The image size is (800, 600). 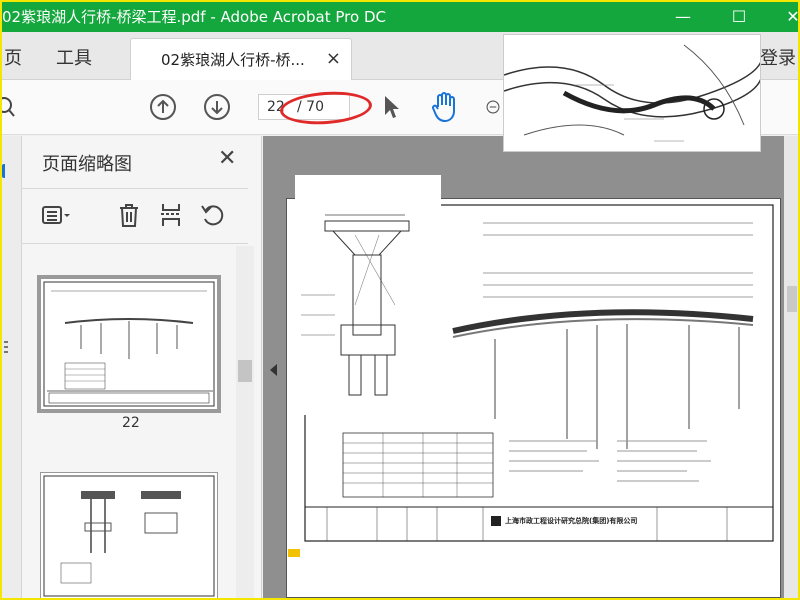 I want to click on sign-in-link: 登录, so click(x=778, y=57).